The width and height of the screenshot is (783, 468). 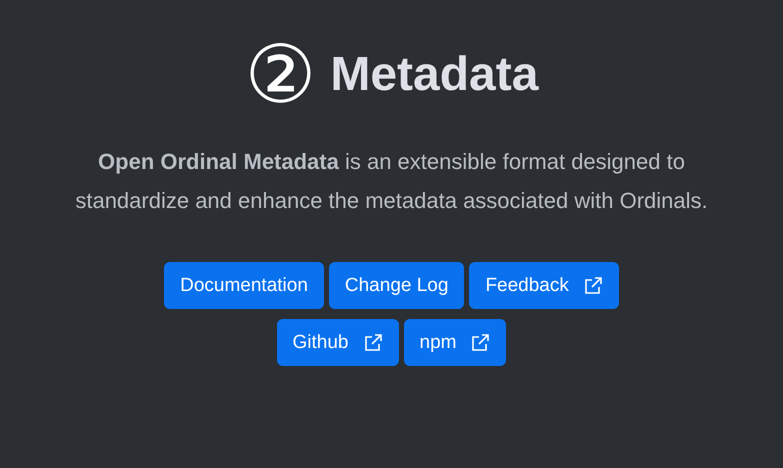 I want to click on page-title: Metadata, so click(x=434, y=75).